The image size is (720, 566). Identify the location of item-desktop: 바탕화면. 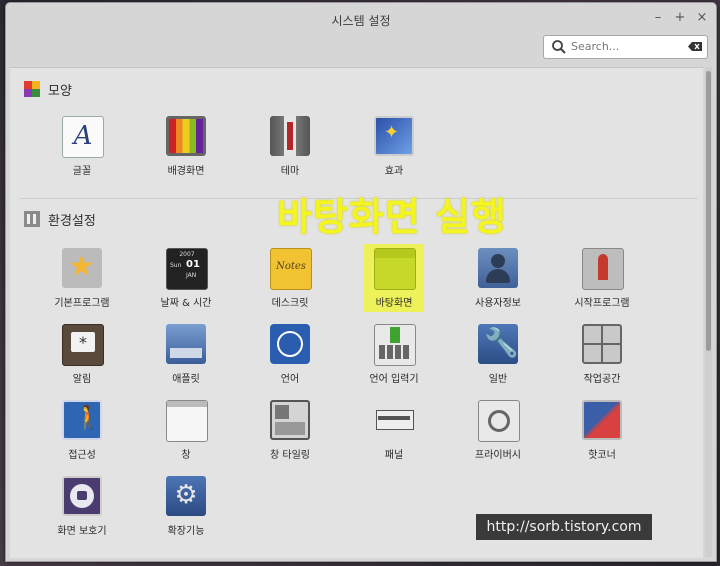
(394, 282).